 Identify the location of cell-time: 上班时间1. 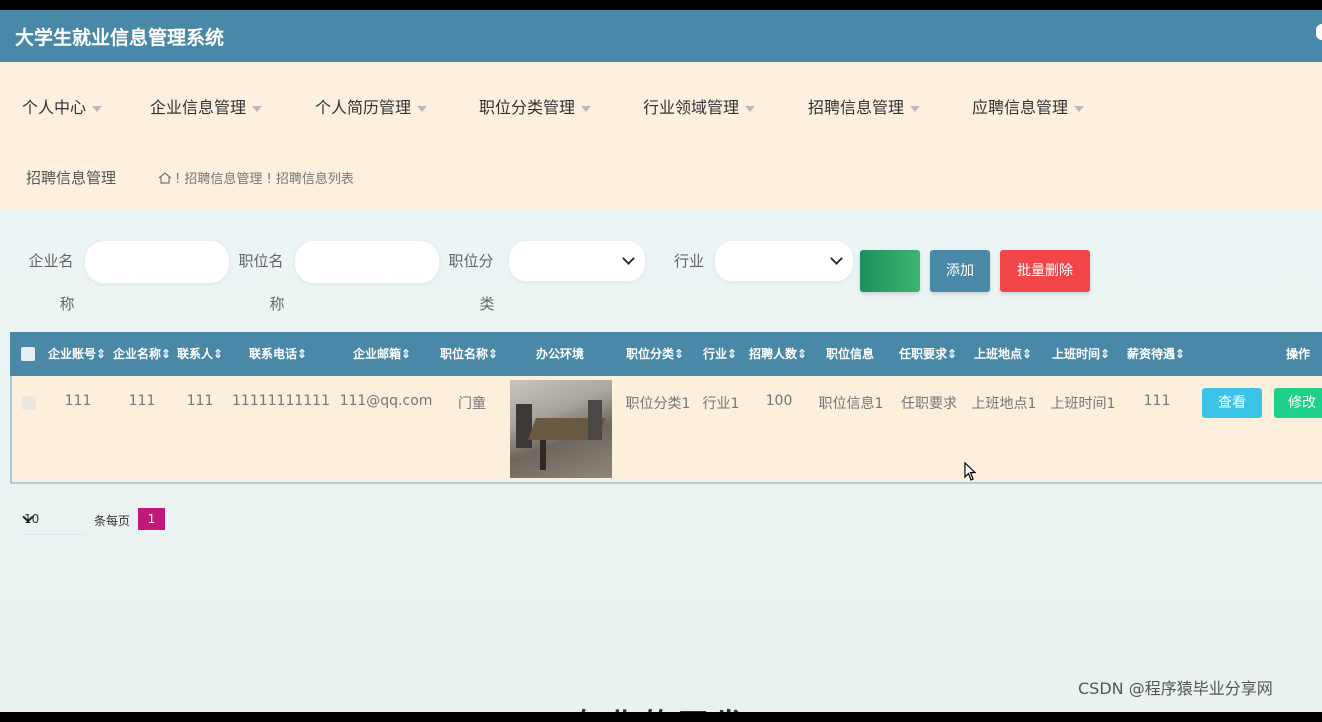
(1083, 404).